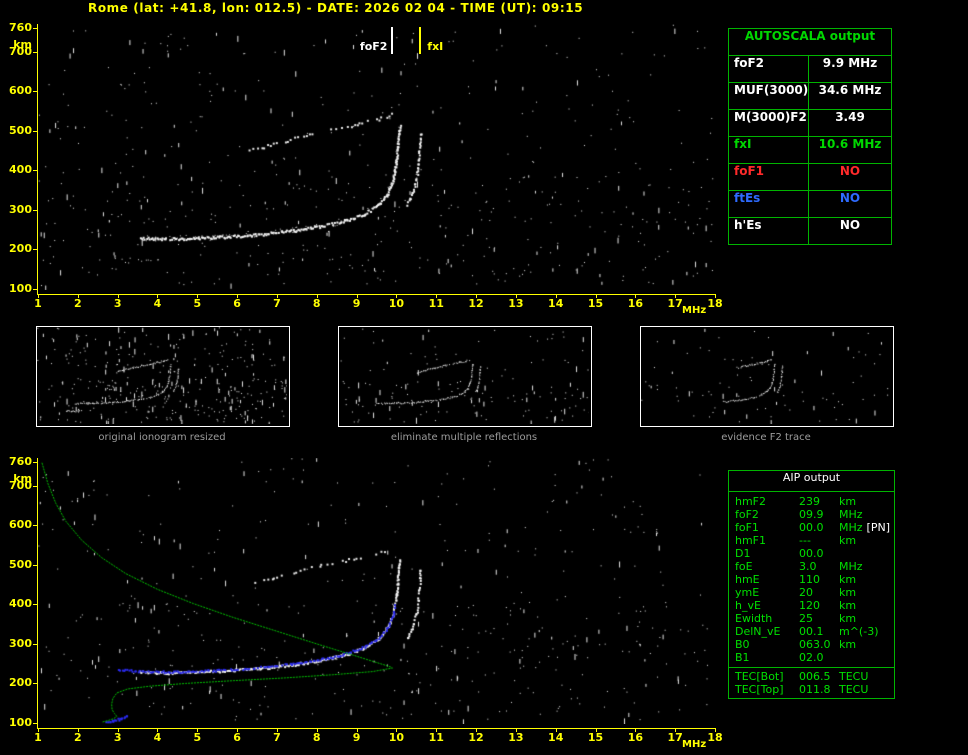 Image resolution: width=968 pixels, height=755 pixels. What do you see at coordinates (811, 514) in the screenshot?
I see `aip-row-value: 09.9` at bounding box center [811, 514].